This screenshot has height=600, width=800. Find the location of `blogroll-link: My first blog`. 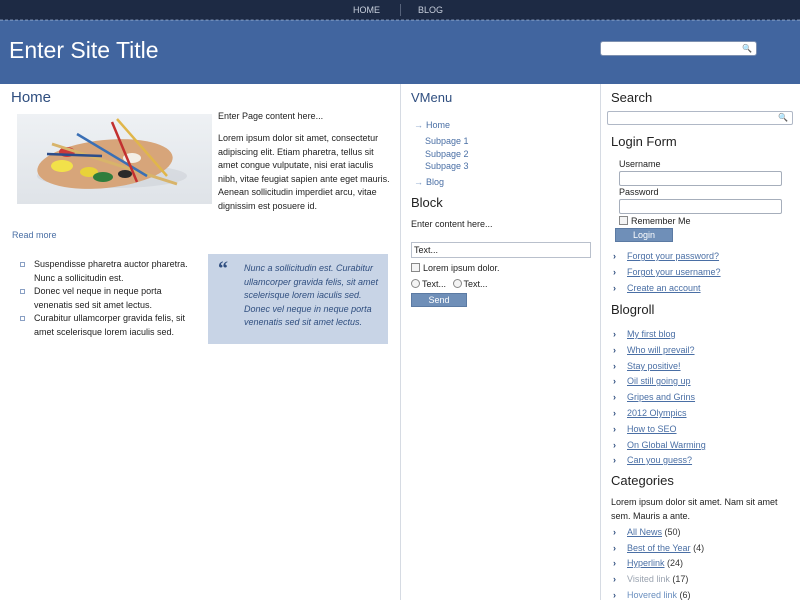

blogroll-link: My first blog is located at coordinates (651, 334).